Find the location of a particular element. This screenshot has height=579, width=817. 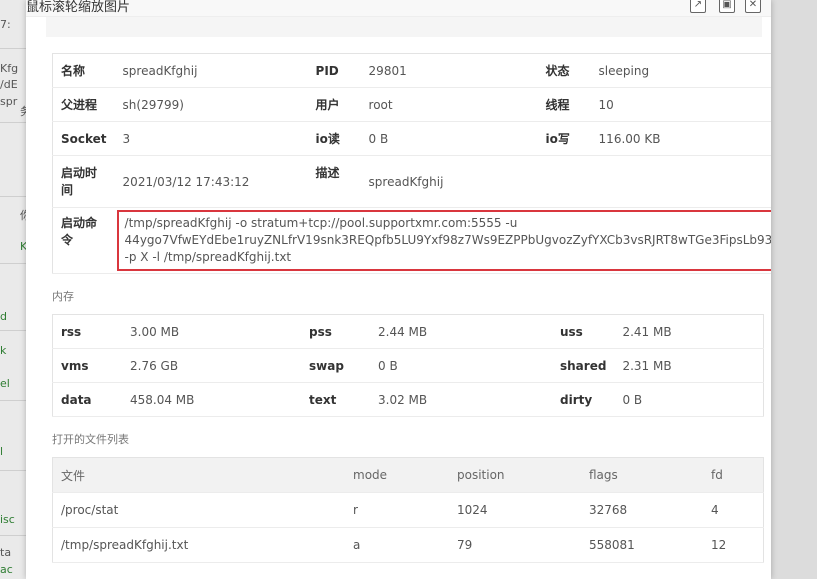

memory-value: 458.04 MB is located at coordinates (211, 399).